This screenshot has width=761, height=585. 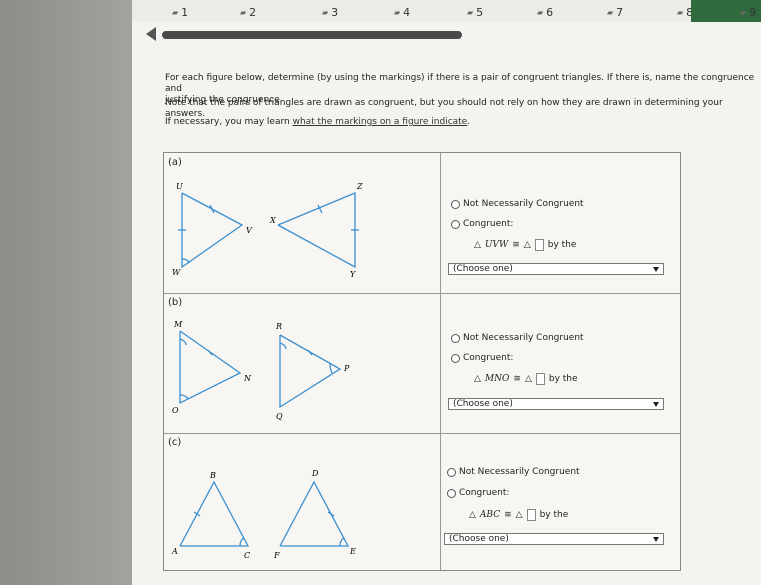 What do you see at coordinates (175, 302) in the screenshot?
I see `part-b-label: (b)` at bounding box center [175, 302].